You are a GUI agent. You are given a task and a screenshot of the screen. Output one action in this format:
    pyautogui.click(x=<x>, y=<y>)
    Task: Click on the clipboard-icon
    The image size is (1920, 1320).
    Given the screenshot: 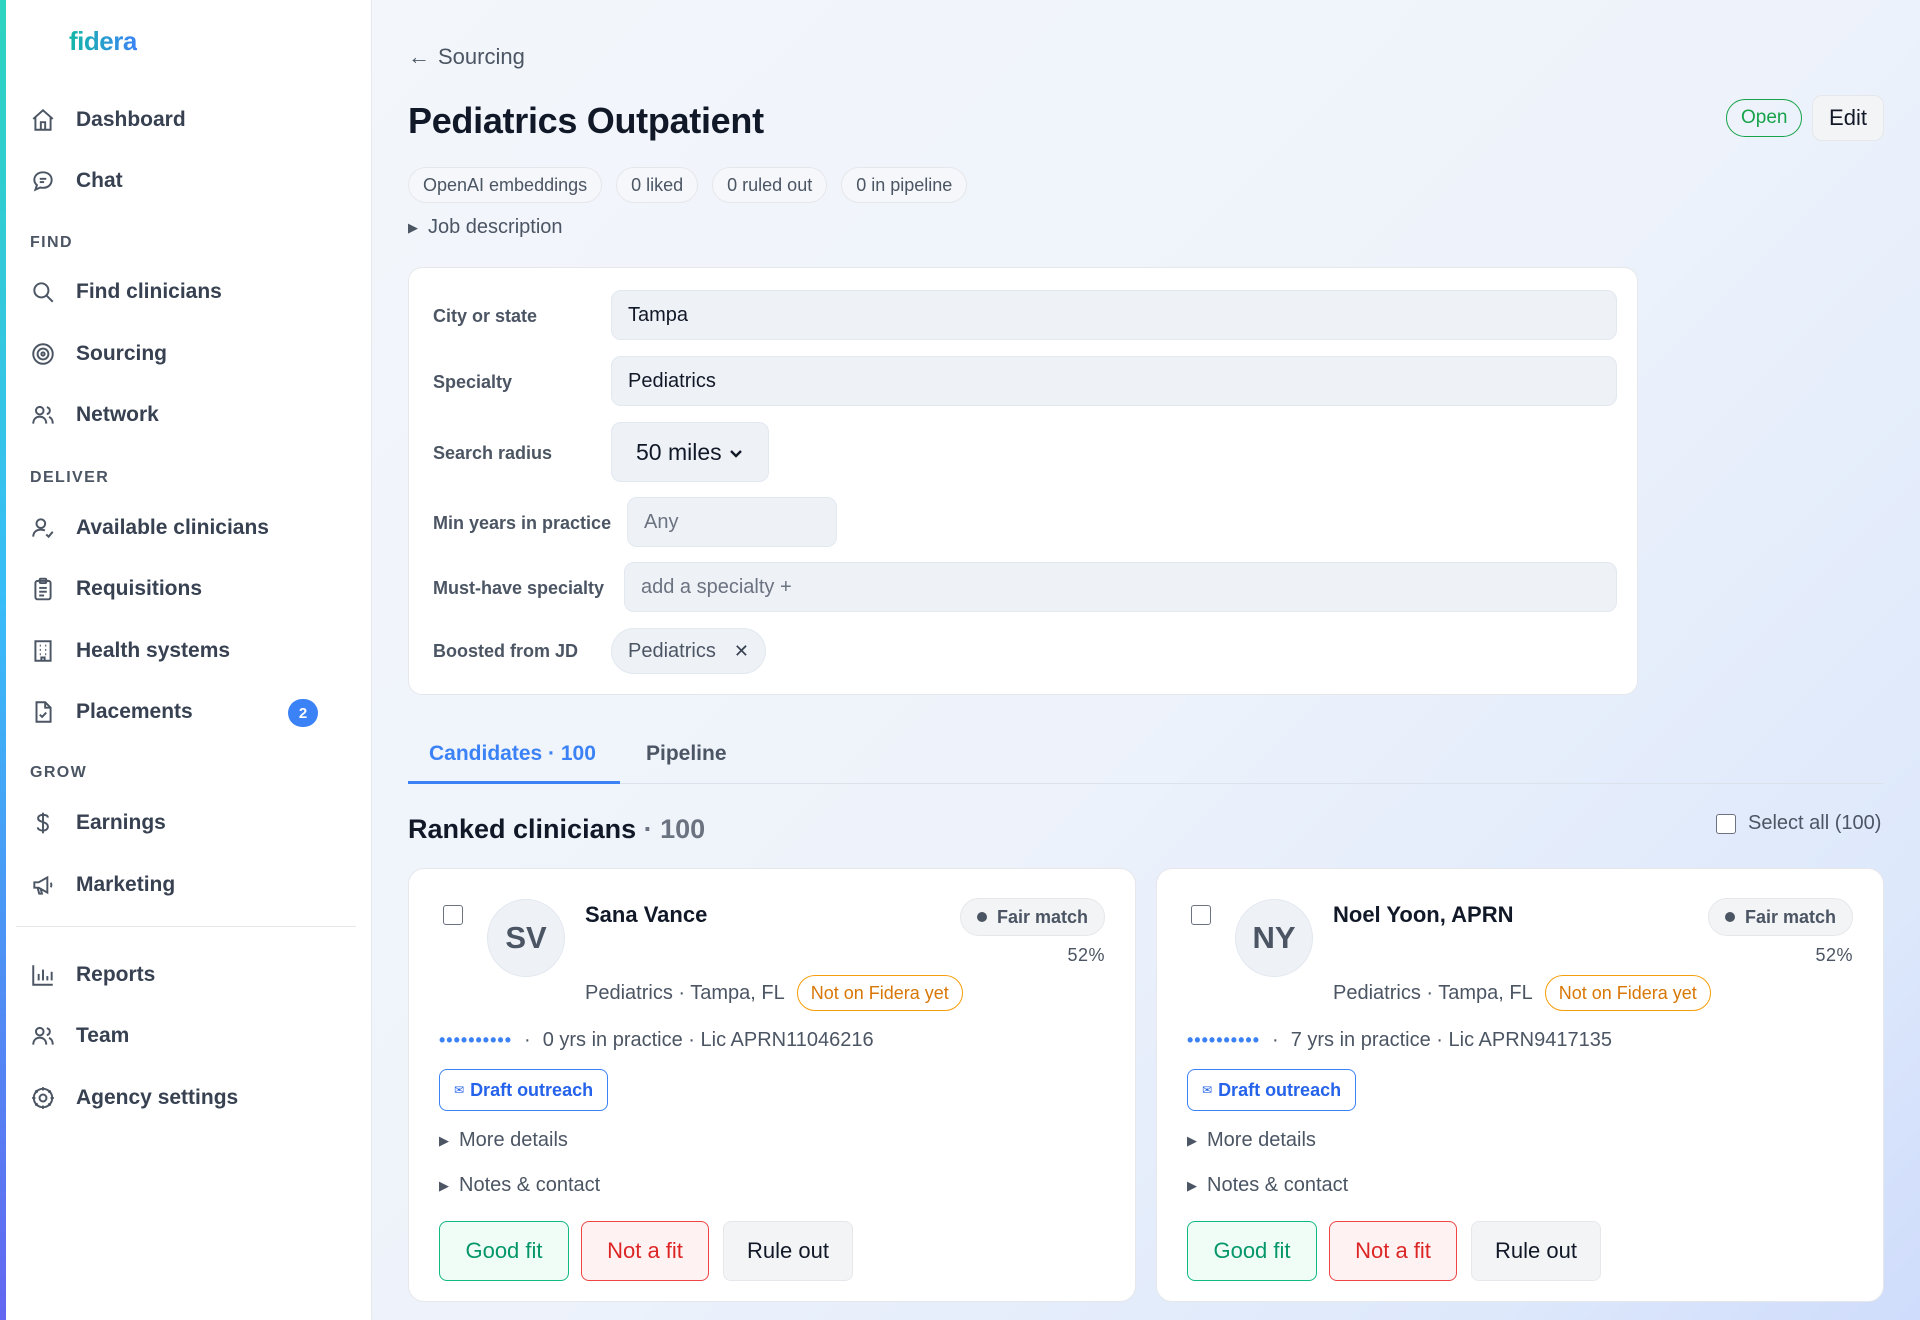 What is the action you would take?
    pyautogui.click(x=43, y=589)
    